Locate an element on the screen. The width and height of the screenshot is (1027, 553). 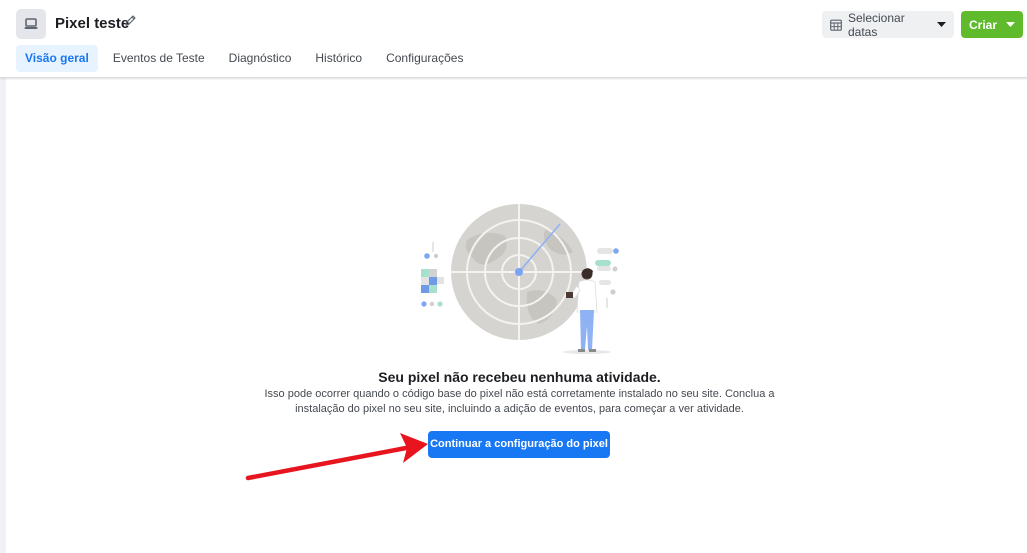
select-dates-button: Selecionar datas is located at coordinates (888, 24).